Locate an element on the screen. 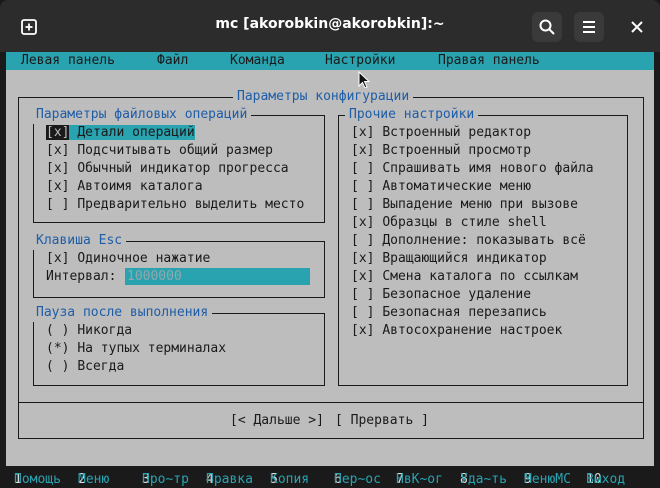 Image resolution: width=660 pixels, height=488 pixels. radio-never: ( ) Никогда is located at coordinates (89, 331).